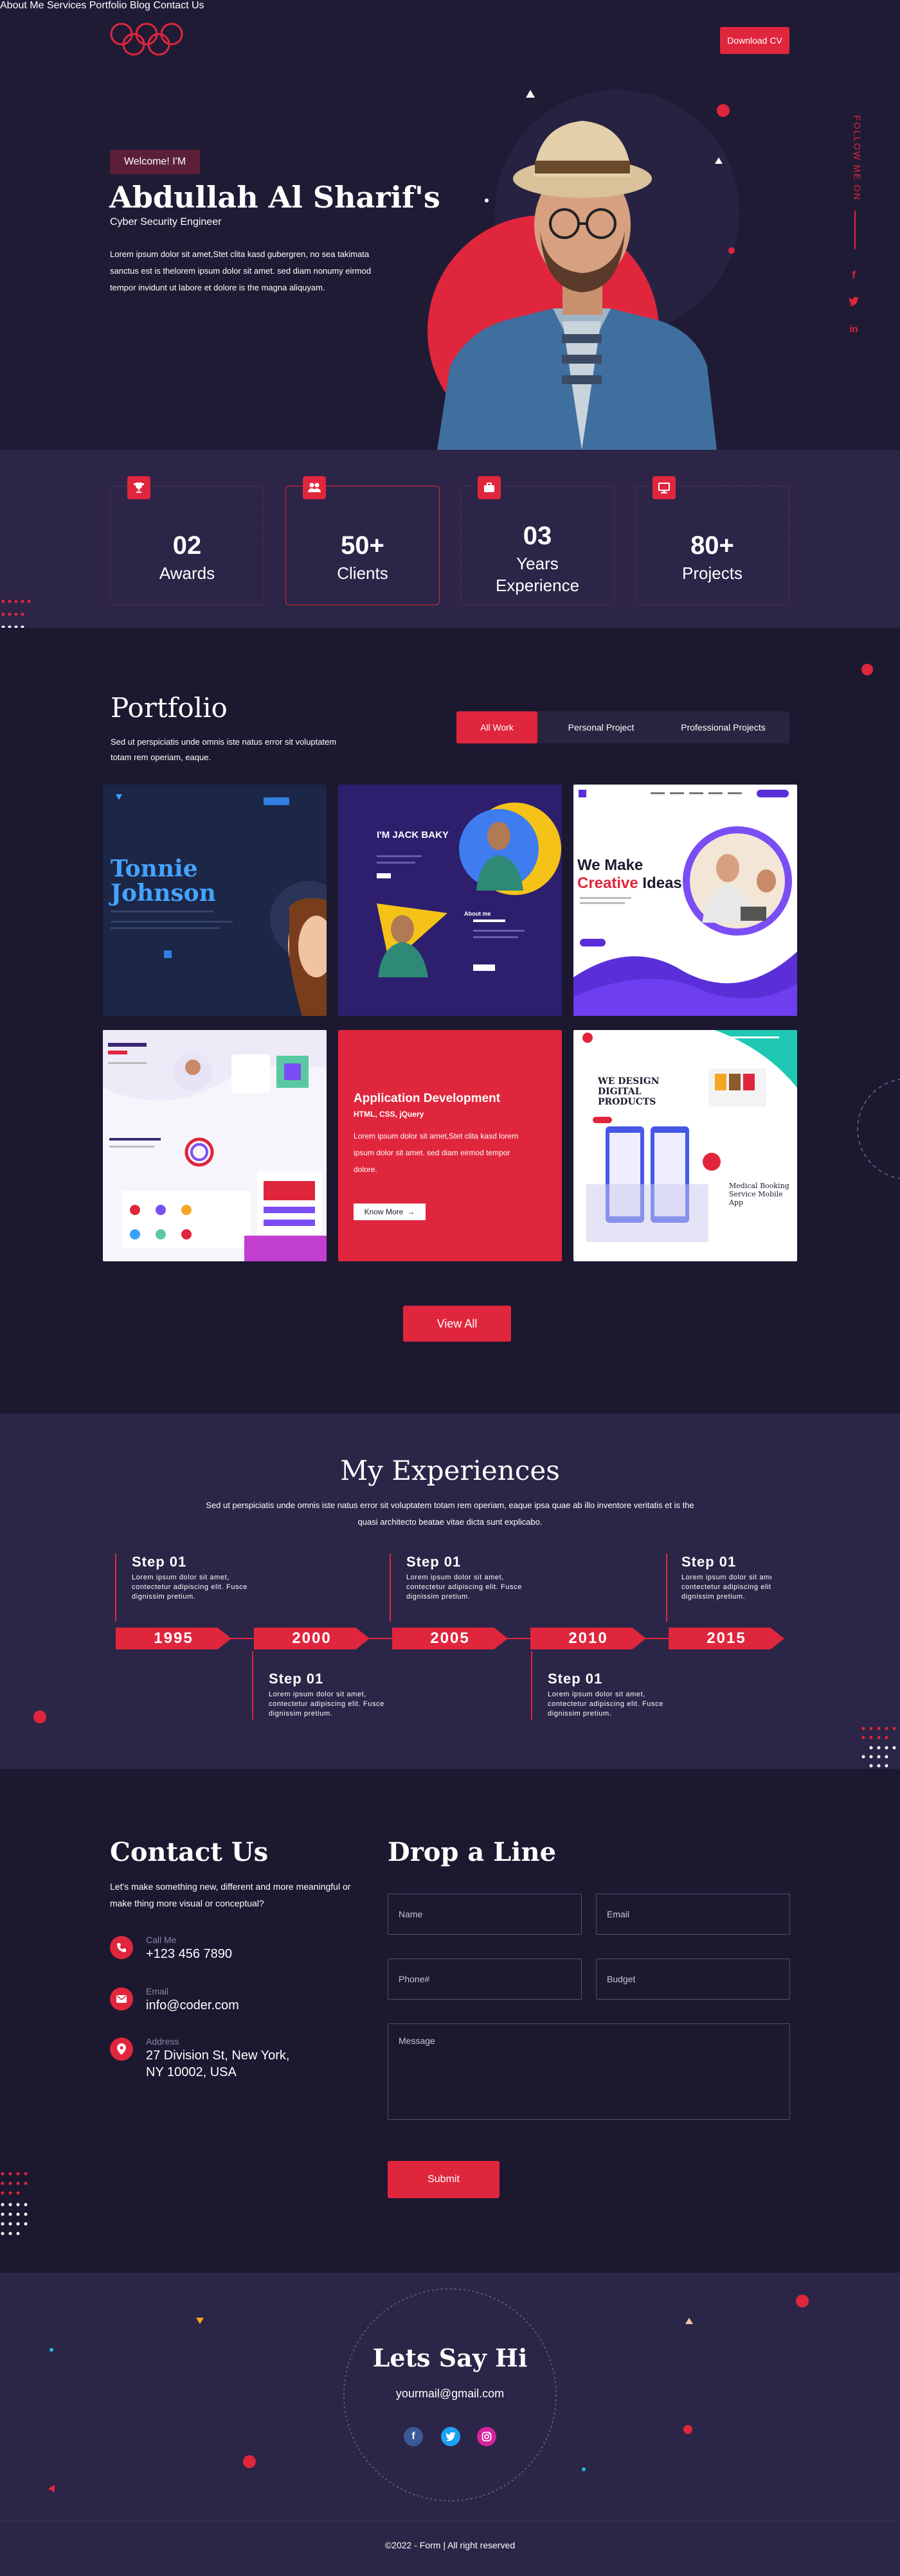 Image resolution: width=900 pixels, height=2576 pixels. What do you see at coordinates (428, 1099) in the screenshot?
I see `card-heading: Application Development` at bounding box center [428, 1099].